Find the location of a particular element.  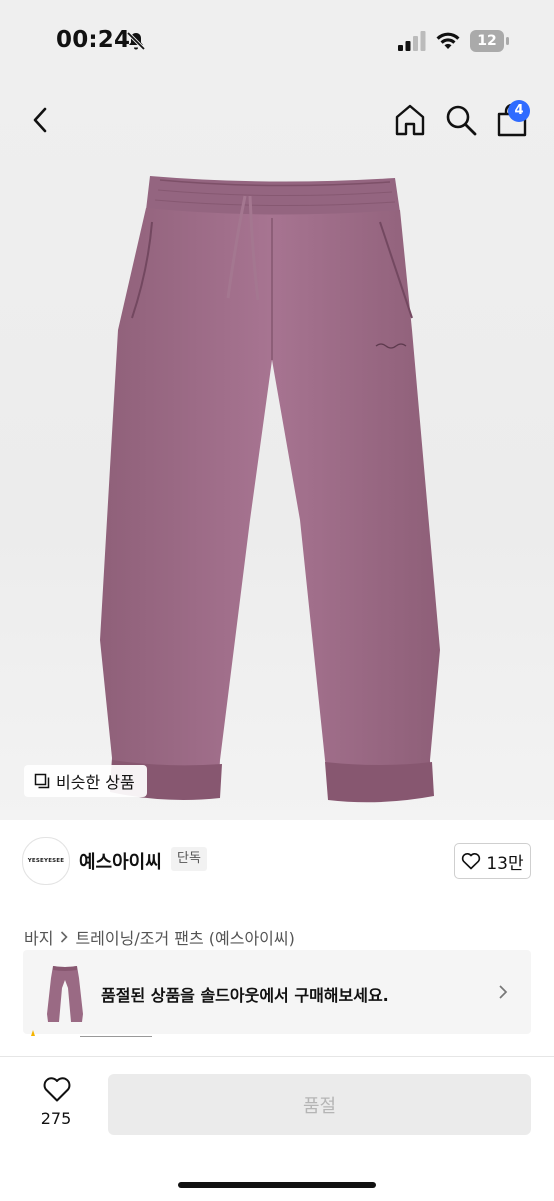

similar-products-label: 비슷한 상품 is located at coordinates (95, 782).